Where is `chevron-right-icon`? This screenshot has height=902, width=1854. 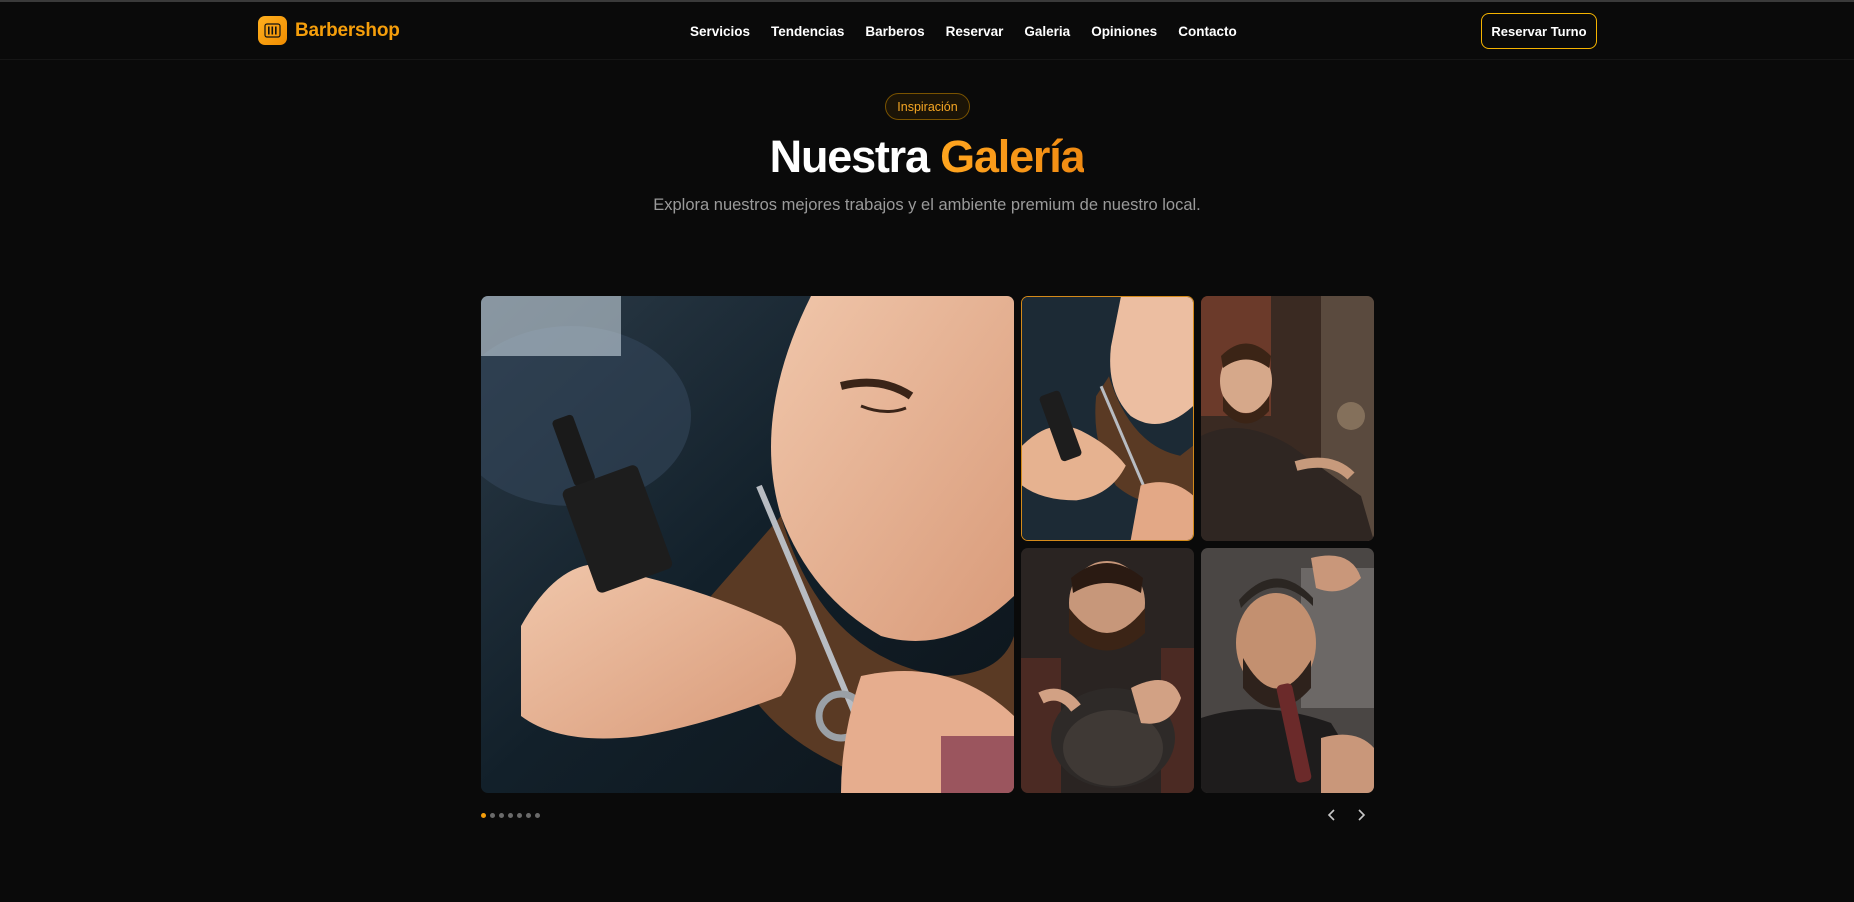 chevron-right-icon is located at coordinates (1362, 815).